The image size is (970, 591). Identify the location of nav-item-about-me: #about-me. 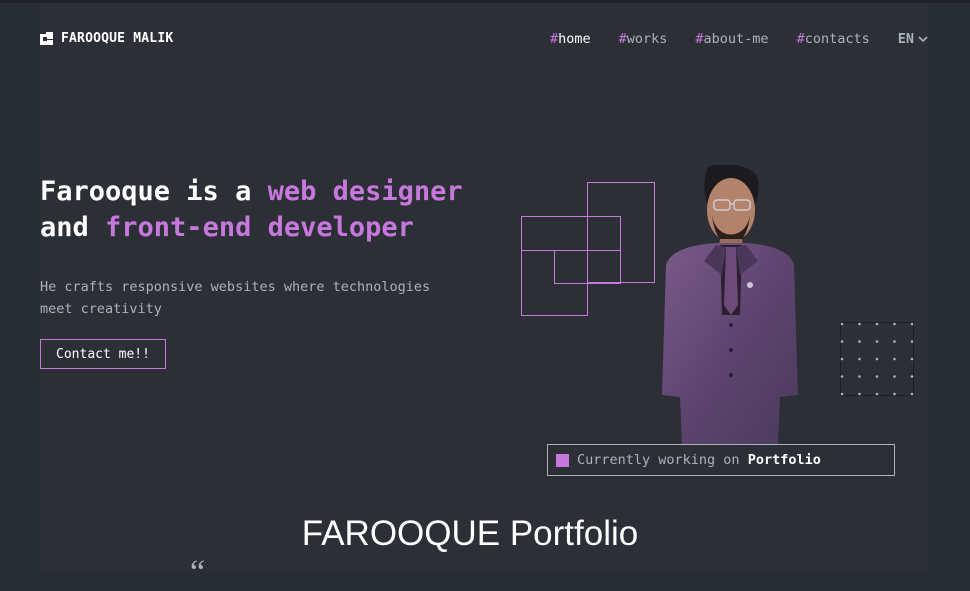
(731, 39).